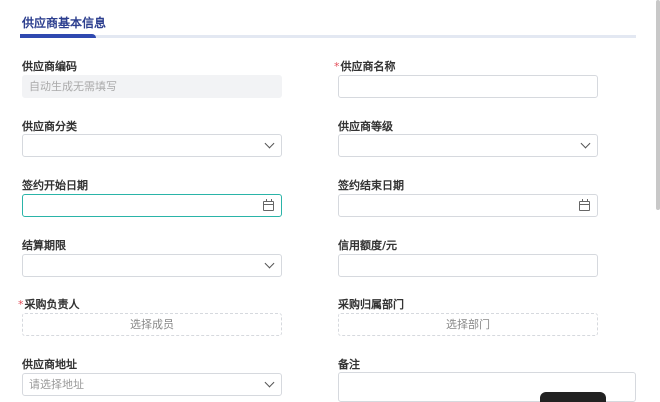 The image size is (660, 402). I want to click on supplier-address-select: 请选择地址, so click(152, 384).